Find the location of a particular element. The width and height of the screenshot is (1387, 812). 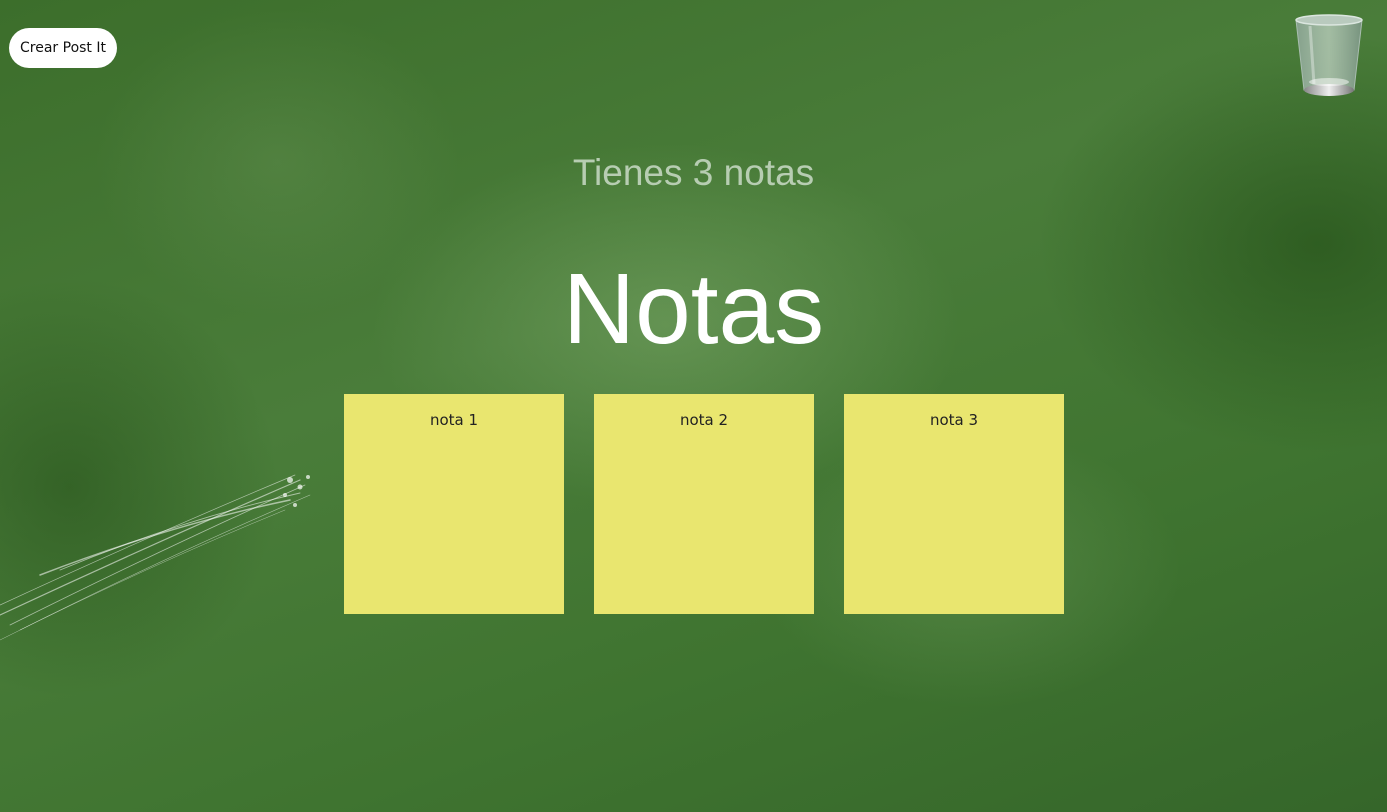

notes-list: nota 1 nota 2 nota 3 is located at coordinates (704, 504).